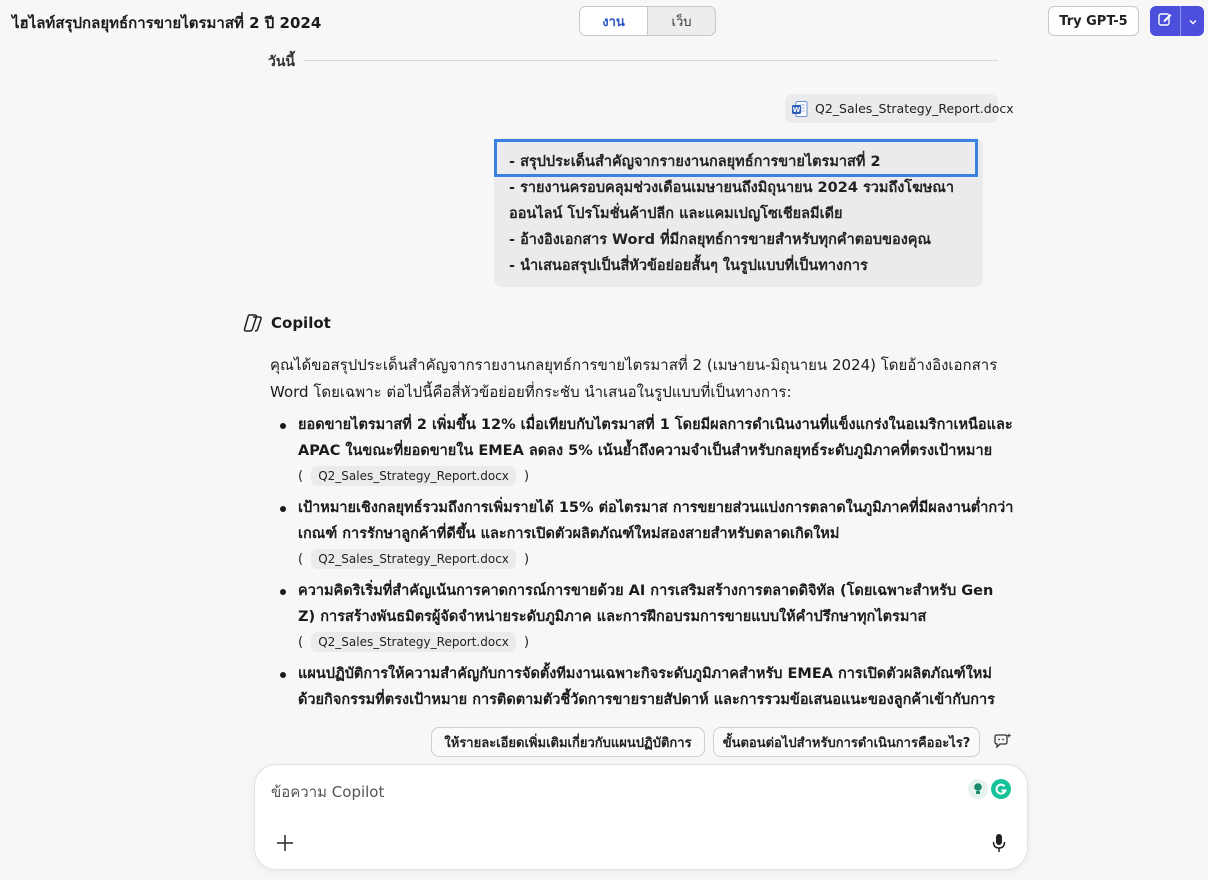 The image size is (1208, 880). I want to click on compose-icon, so click(1165, 21).